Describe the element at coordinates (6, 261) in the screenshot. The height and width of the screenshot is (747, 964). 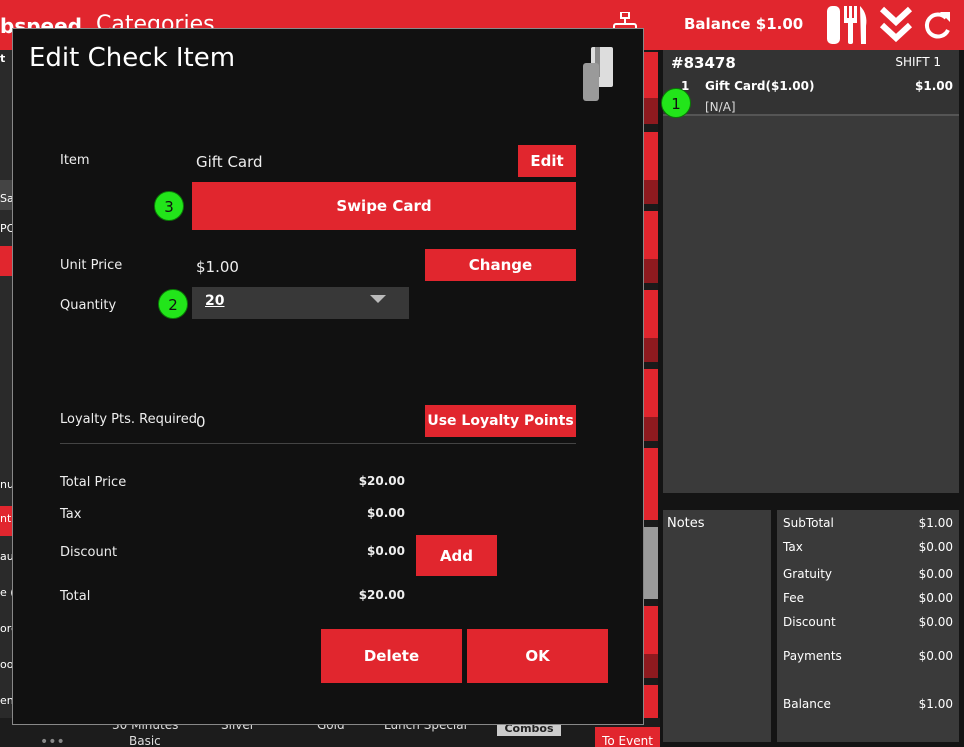
I see `left-strip-active` at that location.